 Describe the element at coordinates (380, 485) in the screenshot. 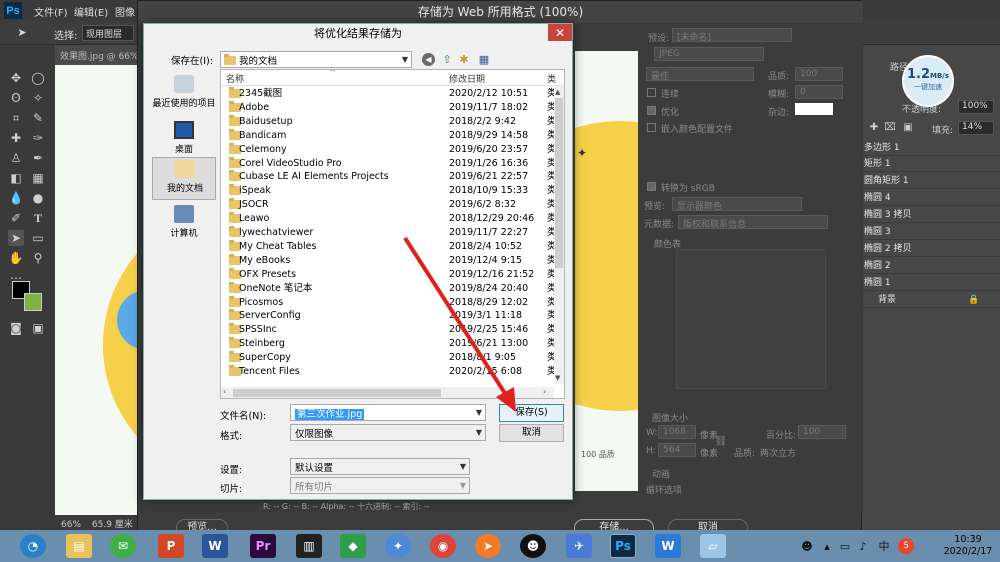

I see `slices-dropdown: 所有切片 ▼` at that location.